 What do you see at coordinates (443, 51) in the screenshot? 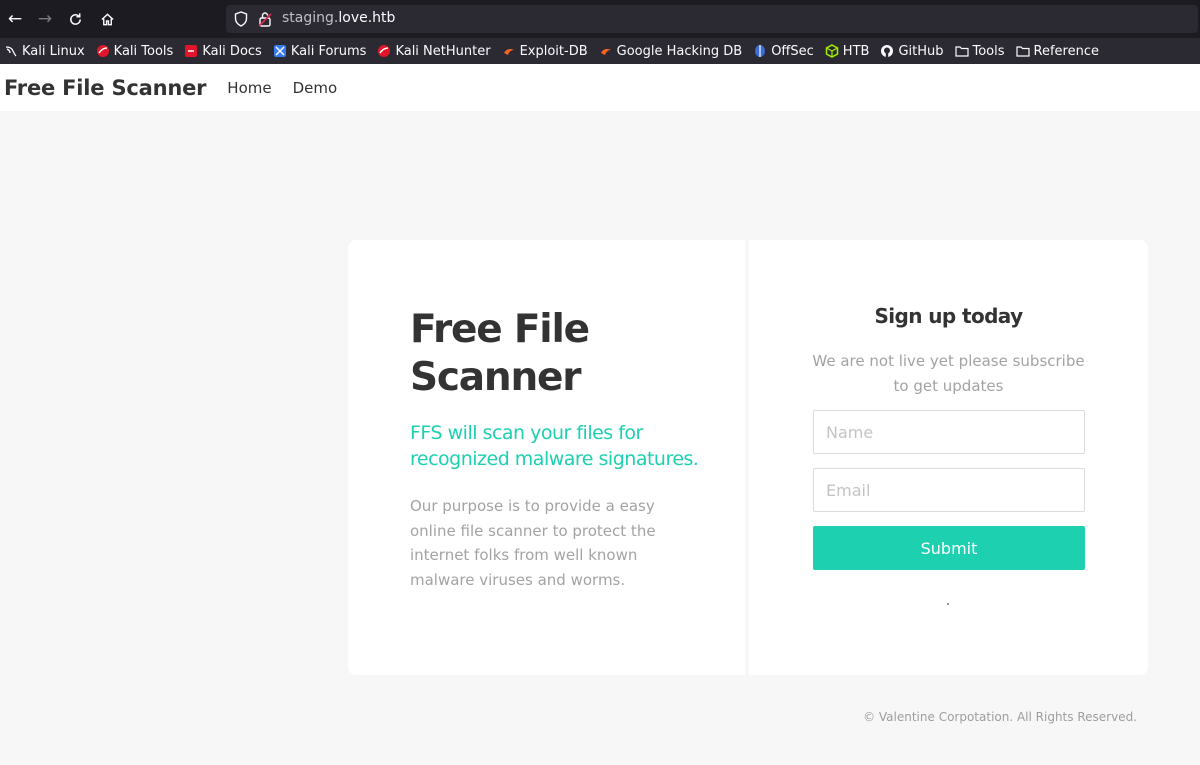
I see `bookmark-label: Kali NetHunter` at bounding box center [443, 51].